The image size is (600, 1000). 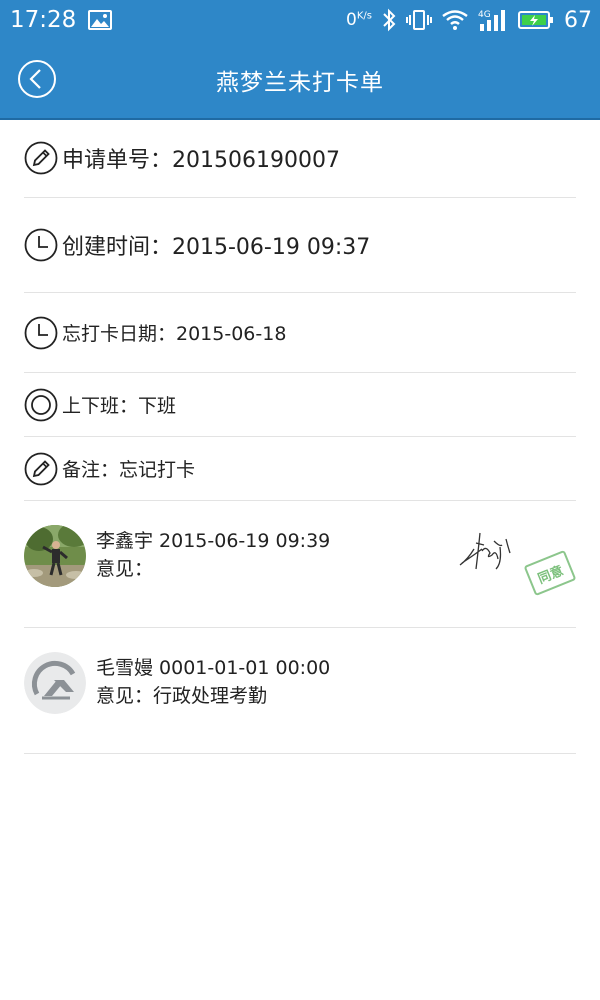 What do you see at coordinates (119, 406) in the screenshot?
I see `shift: 上下班：下班` at bounding box center [119, 406].